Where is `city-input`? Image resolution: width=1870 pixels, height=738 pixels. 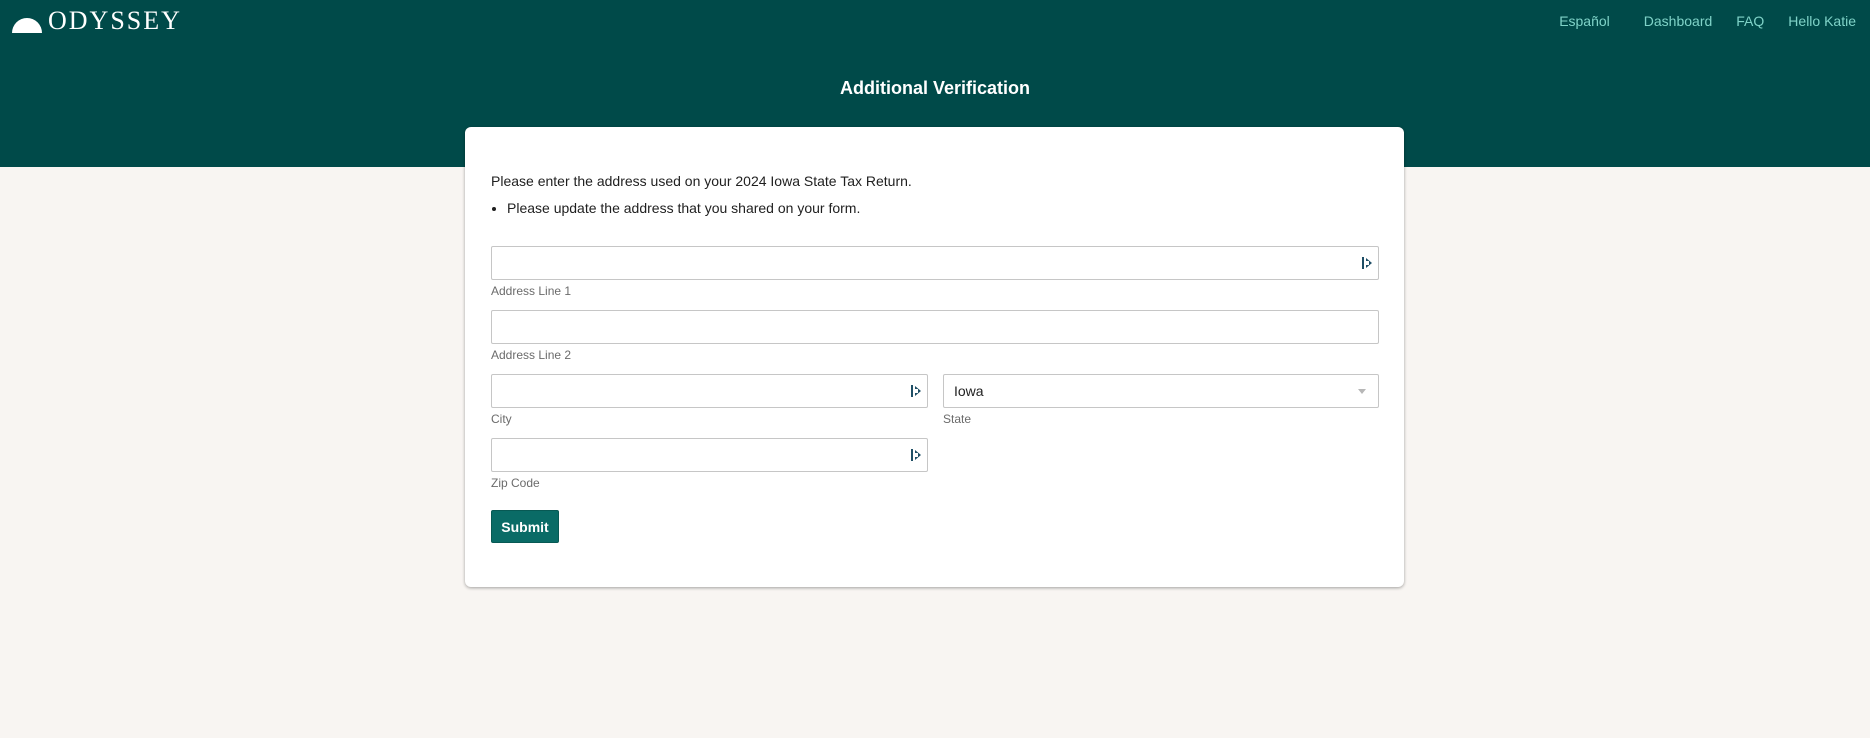 city-input is located at coordinates (709, 391).